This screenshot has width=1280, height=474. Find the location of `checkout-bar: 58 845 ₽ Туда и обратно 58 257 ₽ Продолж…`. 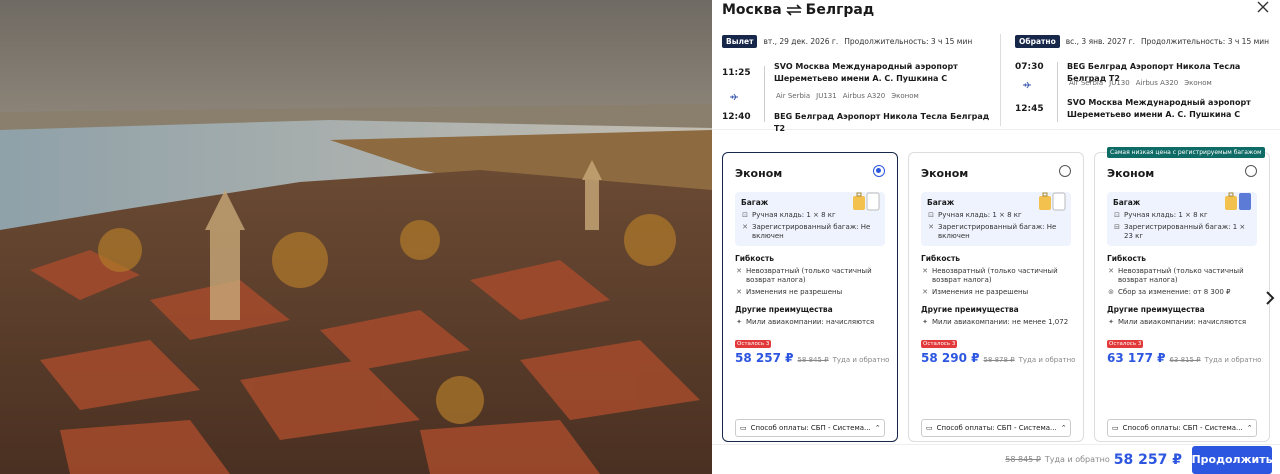

checkout-bar: 58 845 ₽ Туда и обратно 58 257 ₽ Продолж… is located at coordinates (996, 459).